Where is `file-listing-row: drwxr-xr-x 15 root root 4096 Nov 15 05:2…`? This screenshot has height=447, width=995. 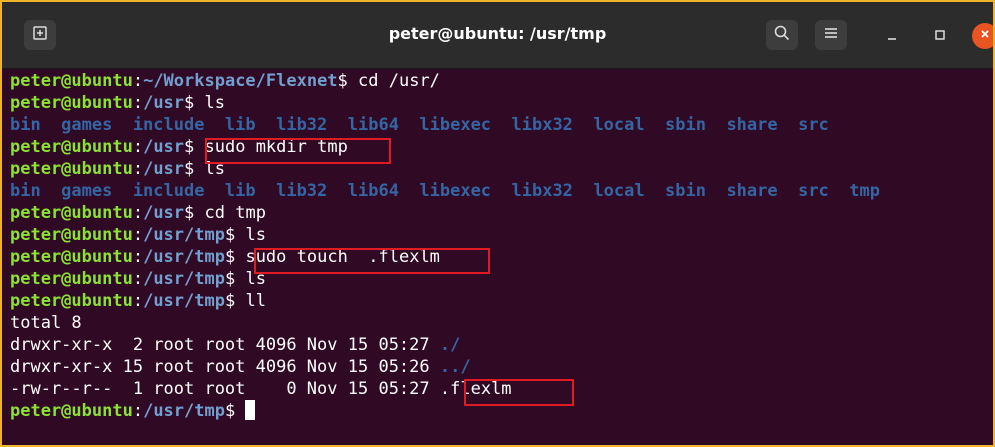 file-listing-row: drwxr-xr-x 15 root root 4096 Nov 15 05:2… is located at coordinates (240, 367).